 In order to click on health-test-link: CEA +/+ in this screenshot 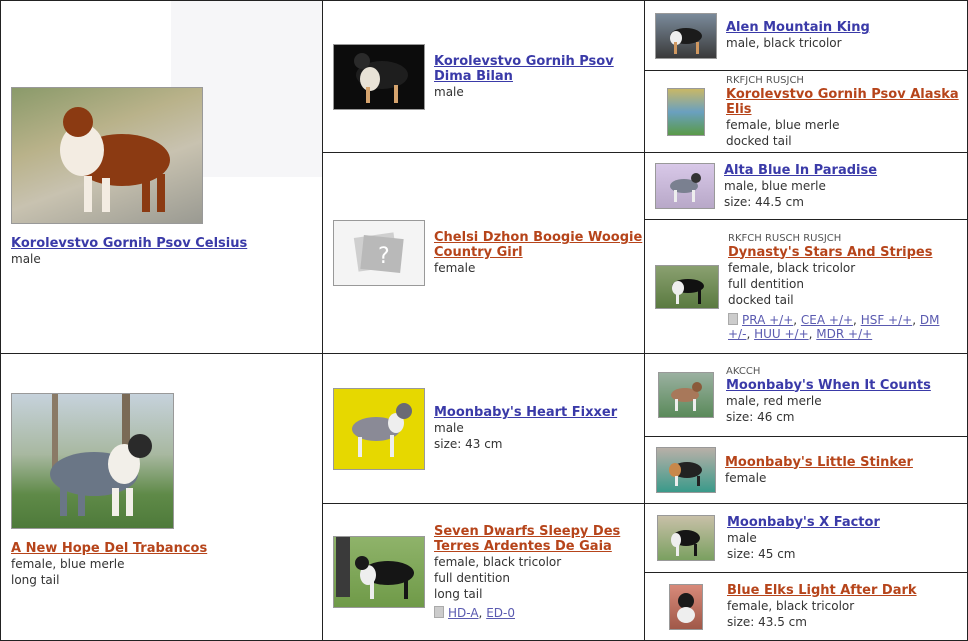, I will do `click(827, 320)`.